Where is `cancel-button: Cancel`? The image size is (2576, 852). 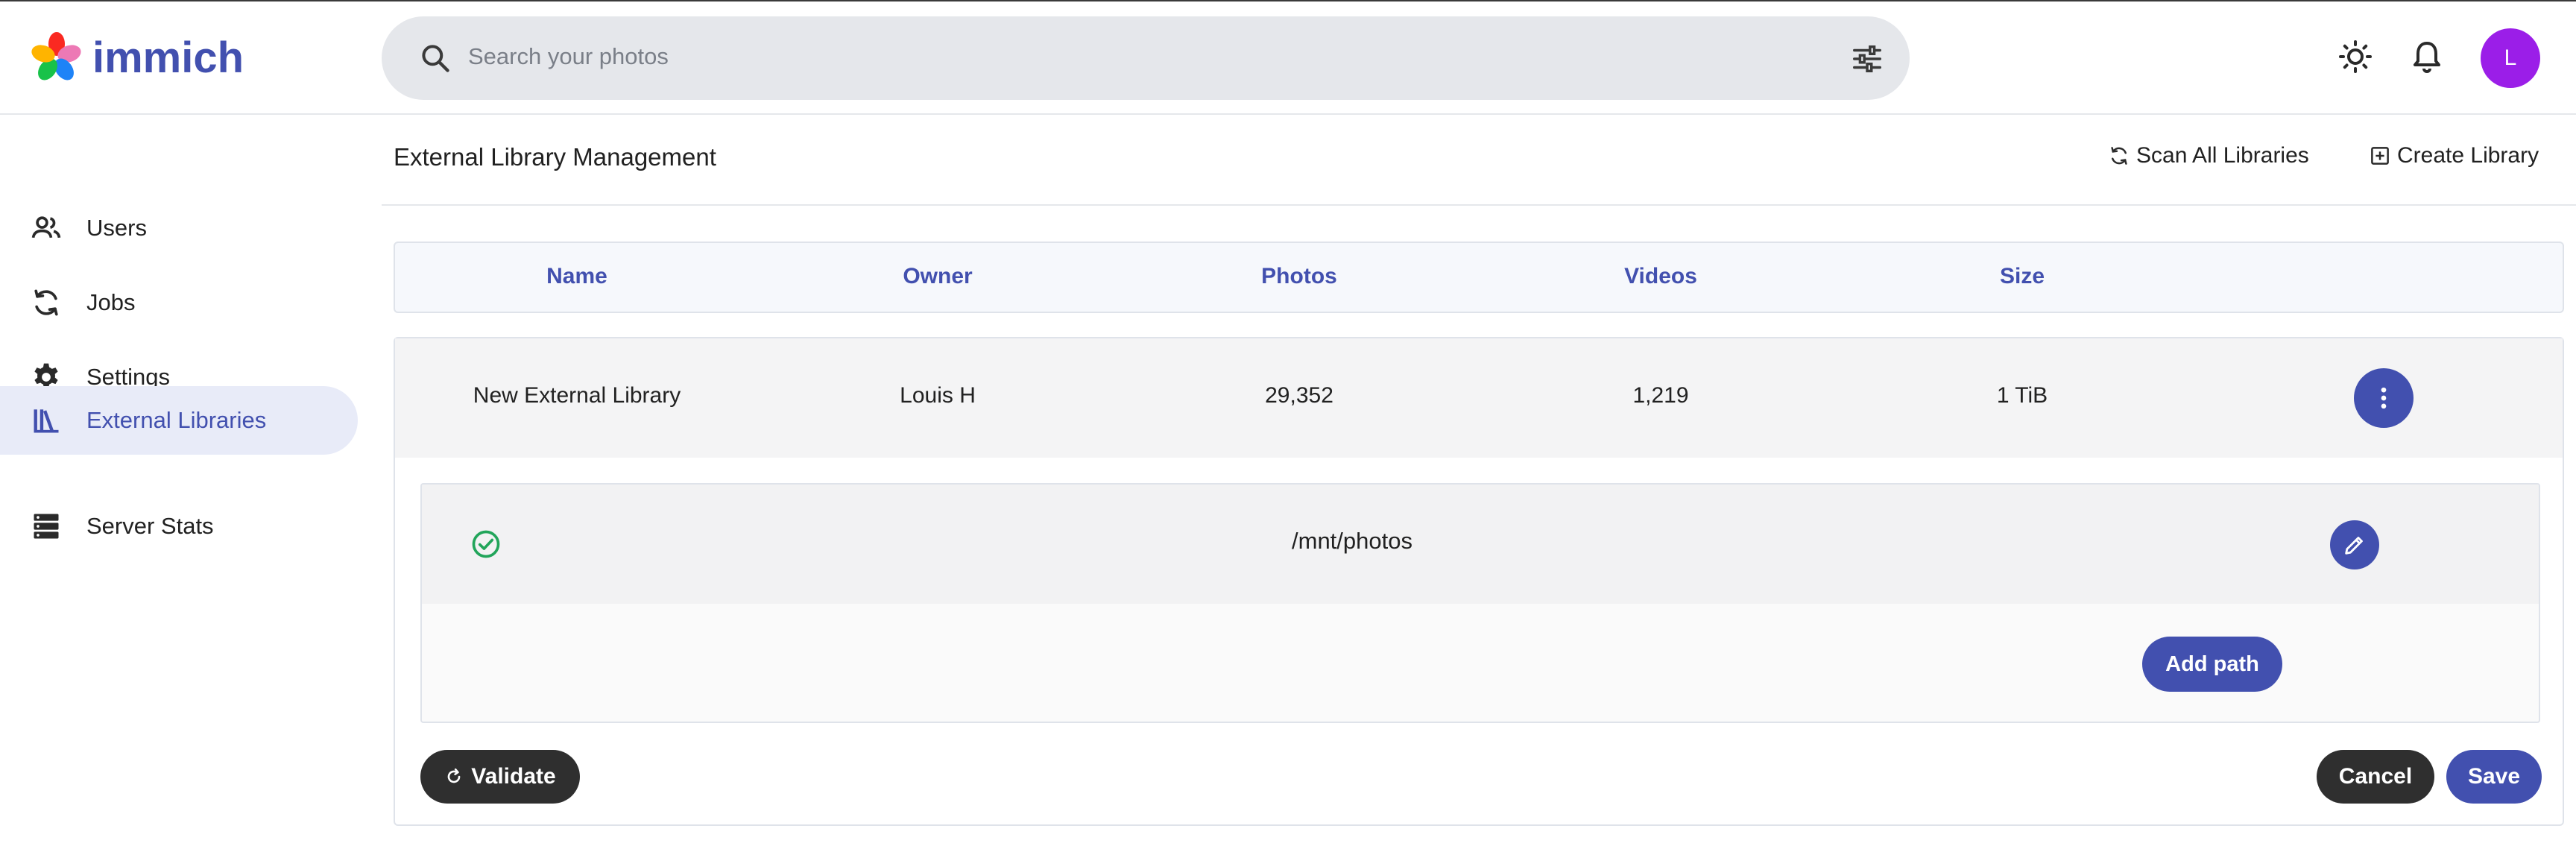
cancel-button: Cancel is located at coordinates (2375, 777).